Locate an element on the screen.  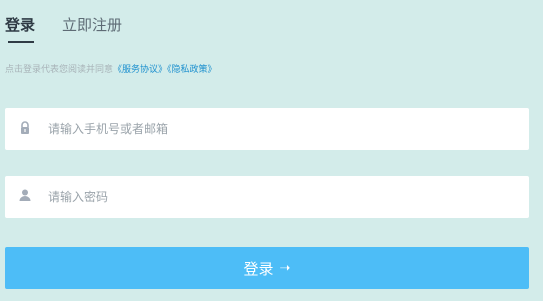
agreement-notice: 点击登录代表您阅读并同意《服务协议》《隐私政策》 is located at coordinates (111, 70).